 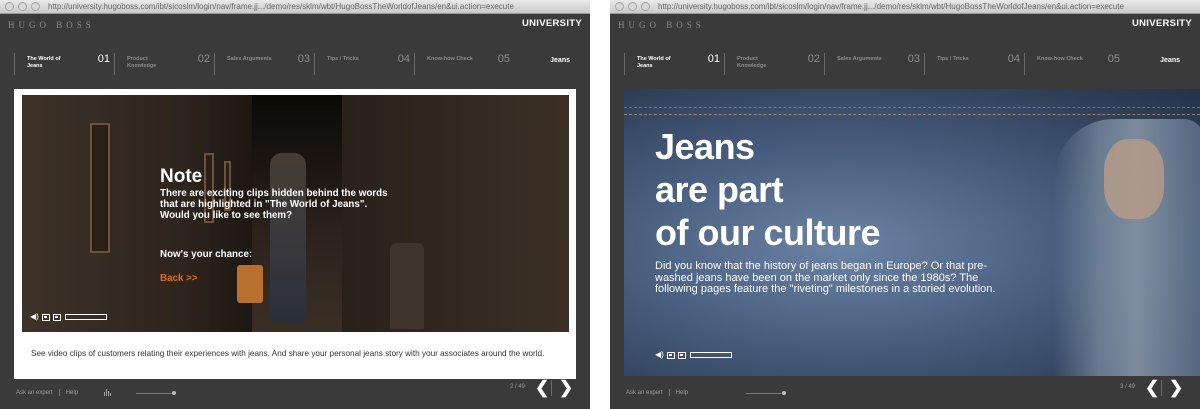 I want to click on door-shape, so click(x=100, y=188).